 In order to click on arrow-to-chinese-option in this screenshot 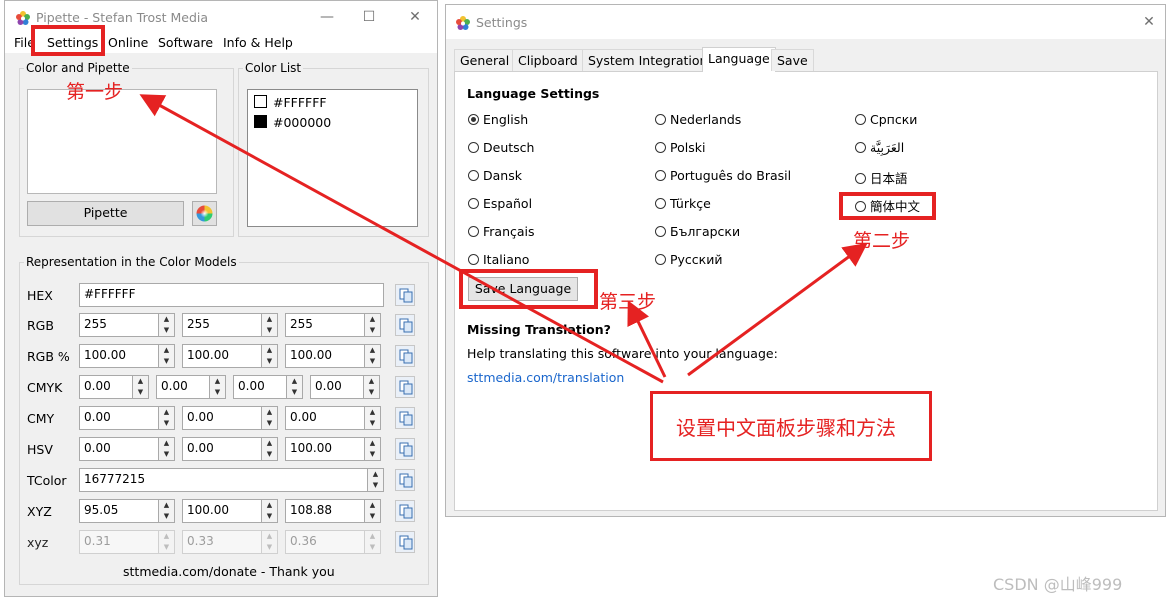, I will do `click(777, 309)`.